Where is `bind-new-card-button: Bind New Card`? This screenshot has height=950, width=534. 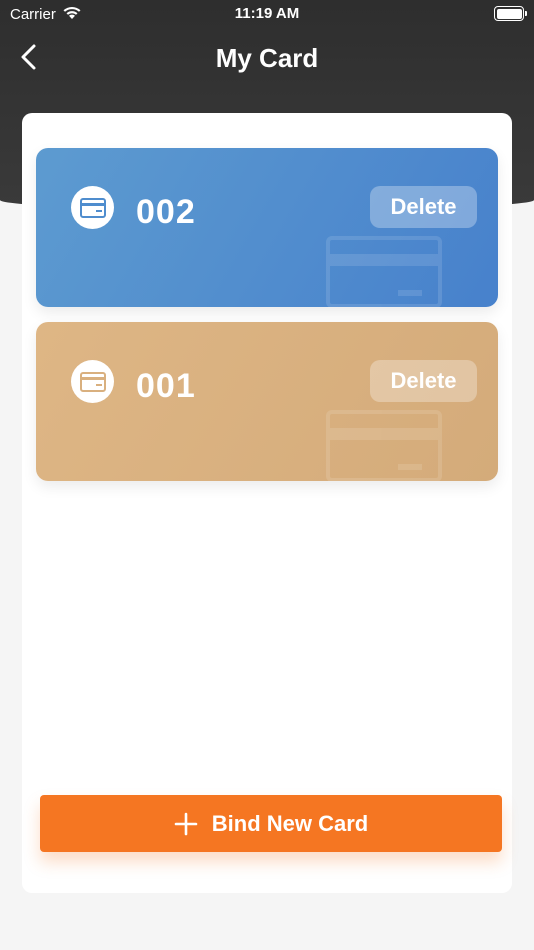
bind-new-card-button: Bind New Card is located at coordinates (271, 823).